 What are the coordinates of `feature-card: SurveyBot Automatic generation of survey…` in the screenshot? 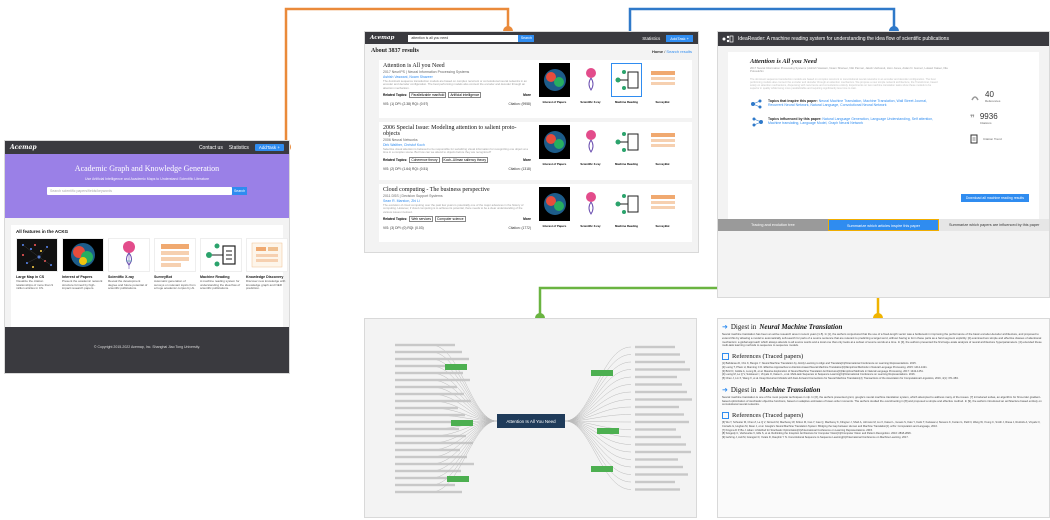 It's located at (175, 264).